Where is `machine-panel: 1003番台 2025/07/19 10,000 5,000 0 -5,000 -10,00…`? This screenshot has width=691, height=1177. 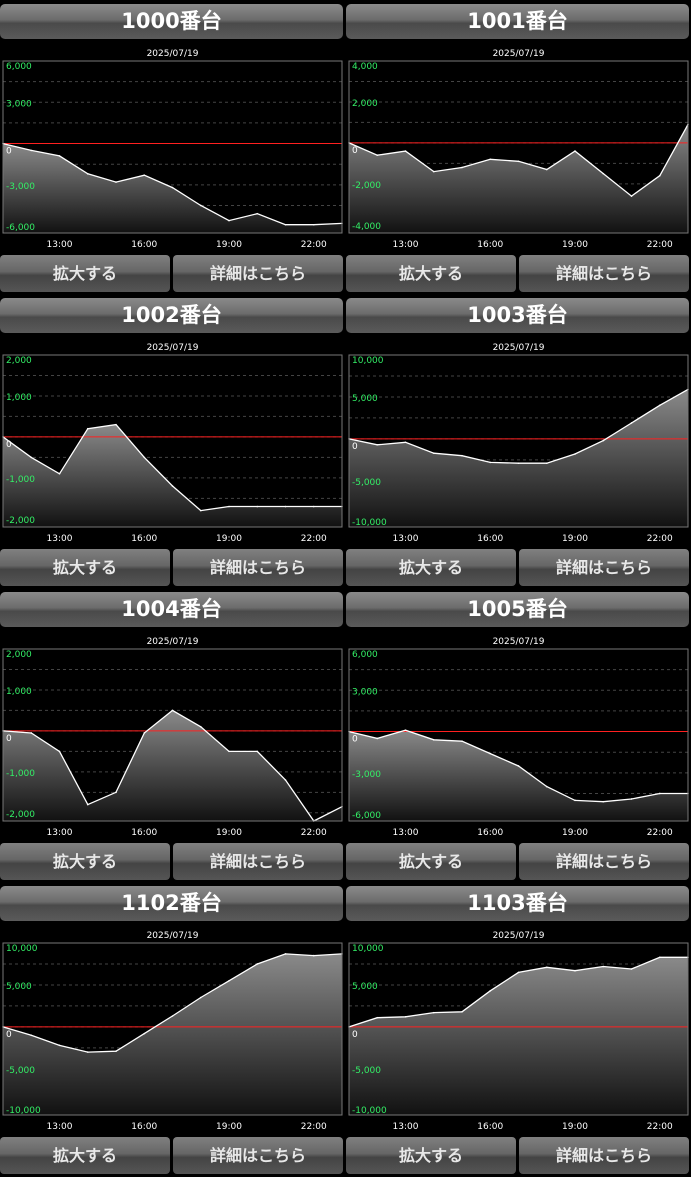 machine-panel: 1003番台 2025/07/19 10,000 5,000 0 -5,000 -10,00… is located at coordinates (518, 441).